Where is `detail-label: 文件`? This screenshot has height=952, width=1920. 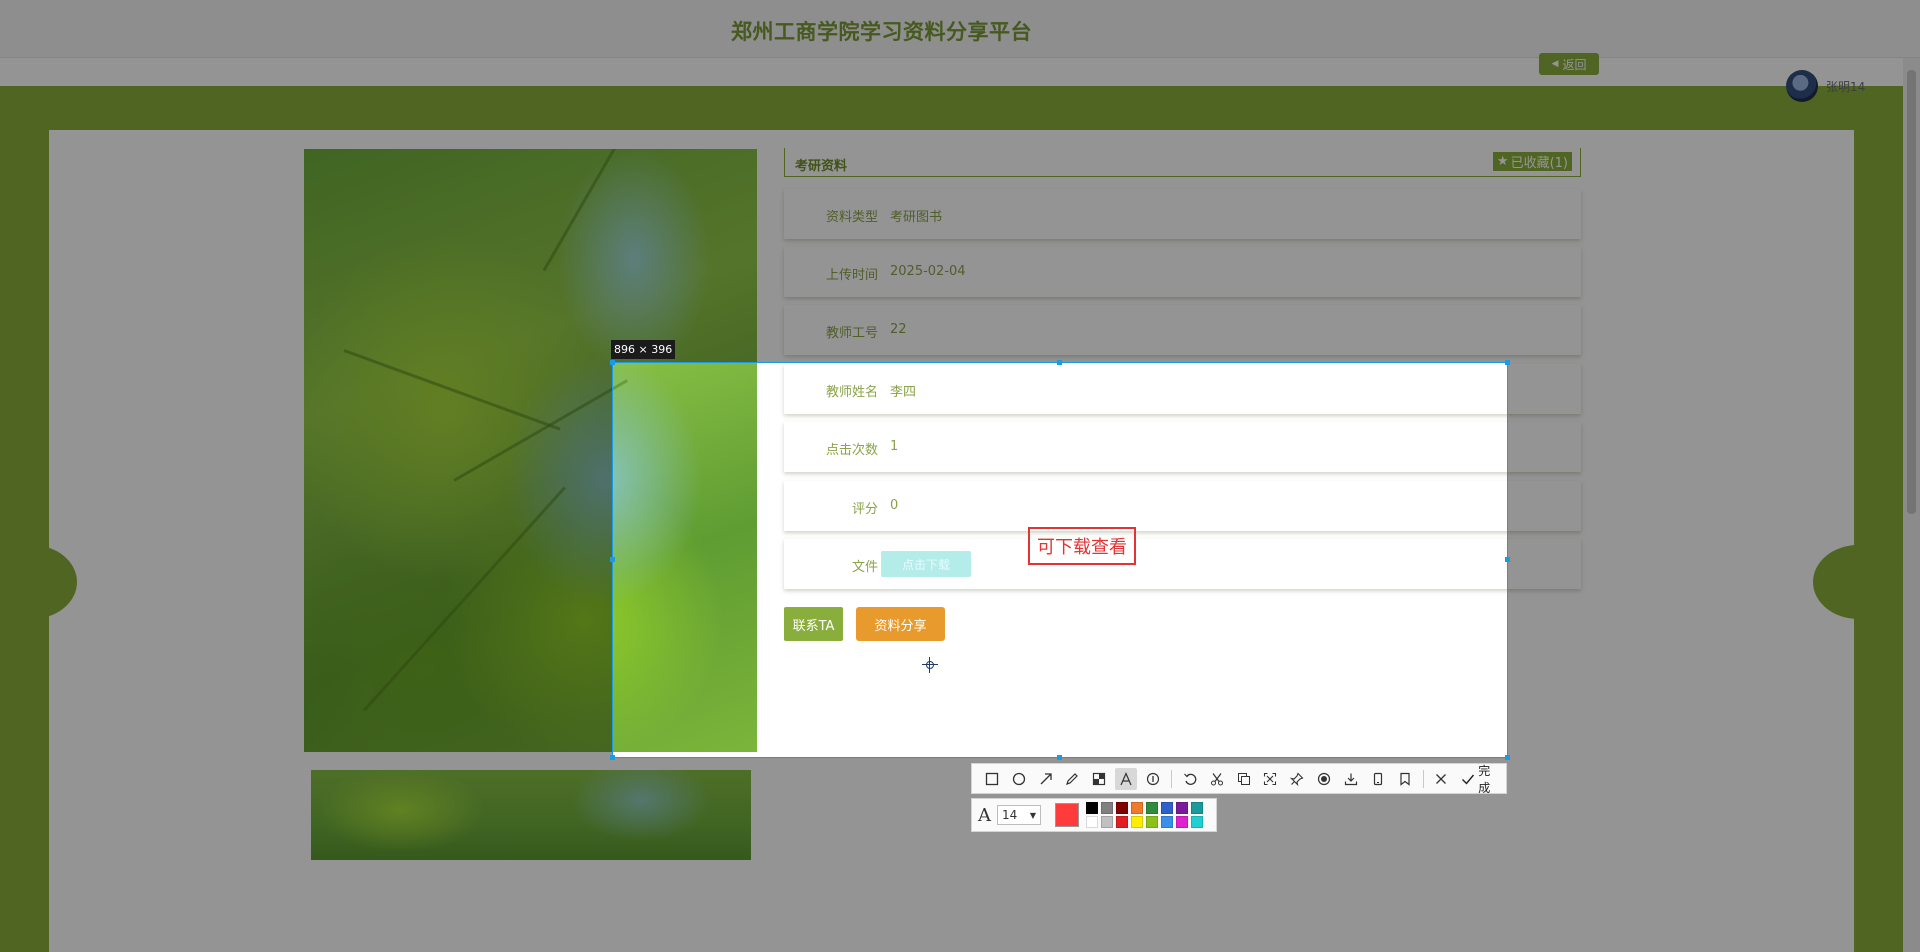 detail-label: 文件 is located at coordinates (864, 567).